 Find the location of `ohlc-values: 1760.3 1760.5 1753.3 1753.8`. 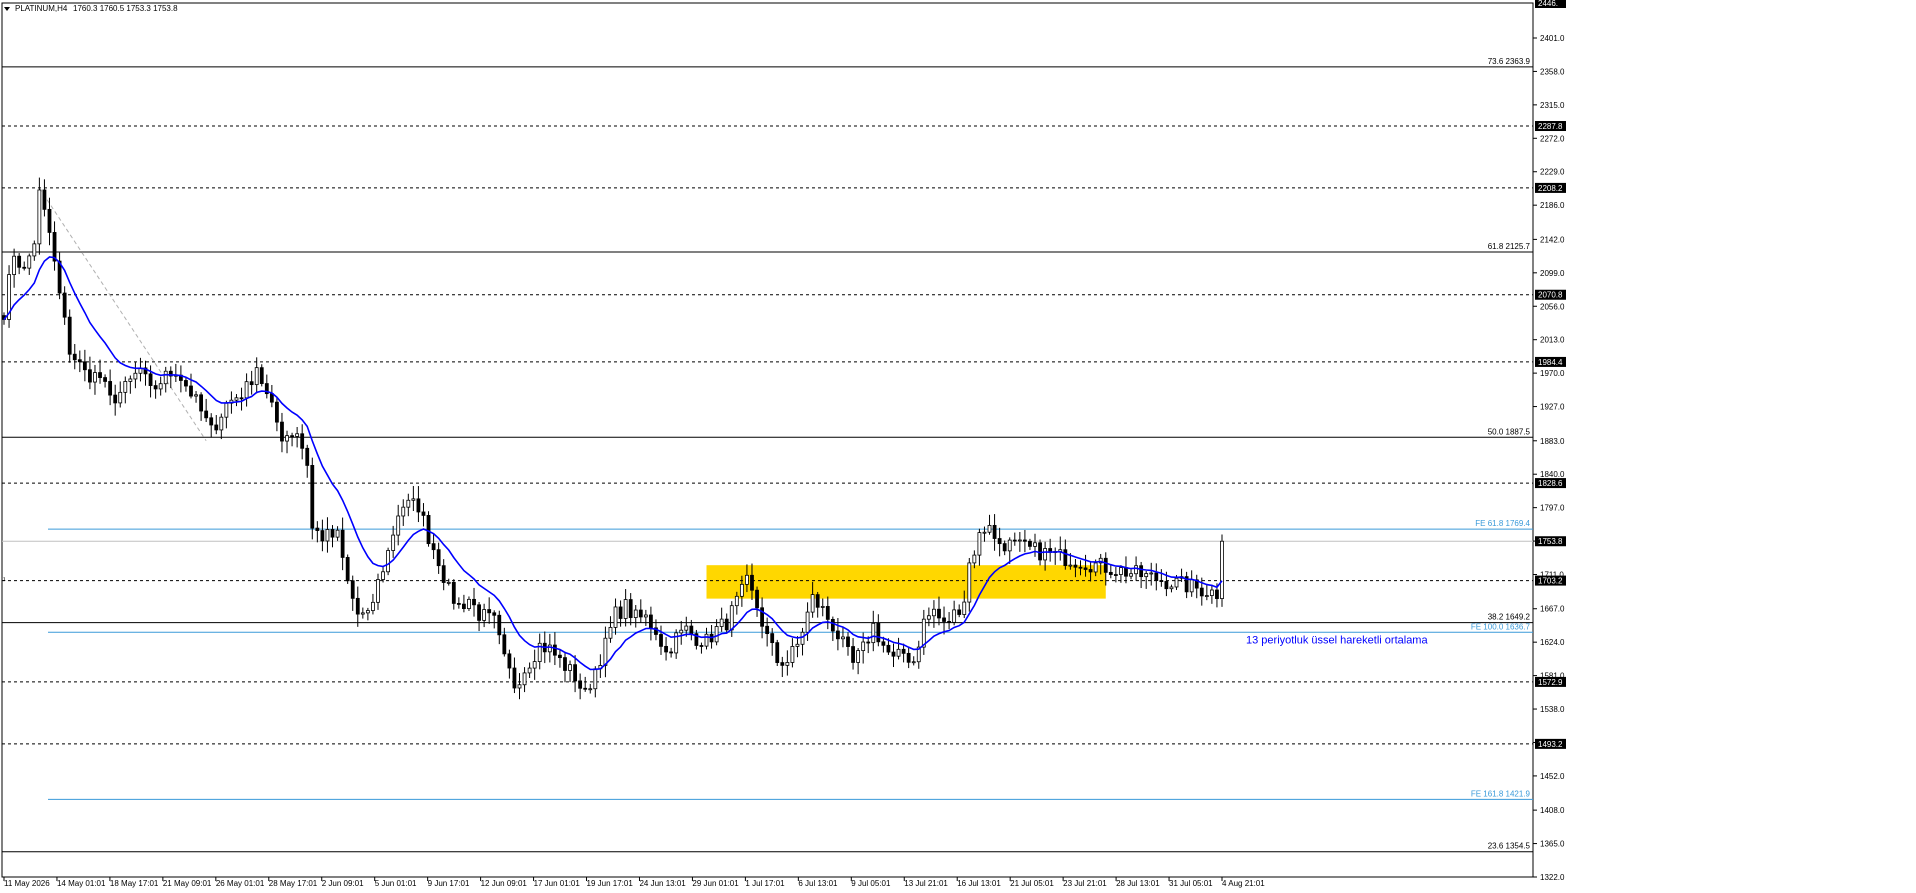

ohlc-values: 1760.3 1760.5 1753.3 1753.8 is located at coordinates (125, 8).